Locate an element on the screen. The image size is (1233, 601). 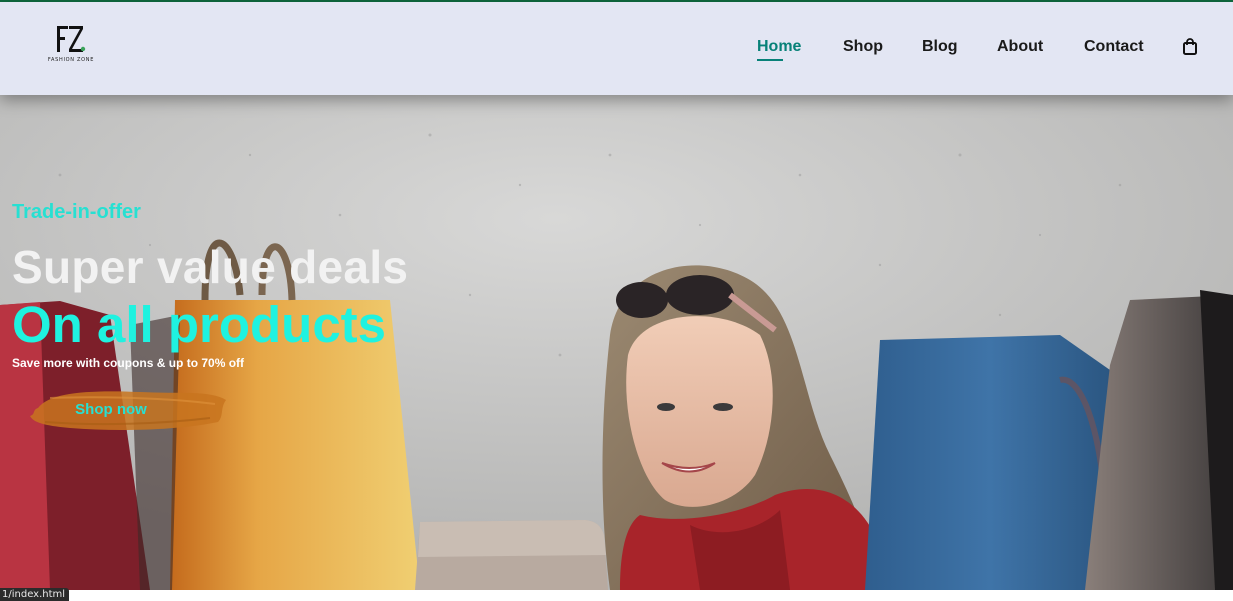
nav-home: Home is located at coordinates (779, 47).